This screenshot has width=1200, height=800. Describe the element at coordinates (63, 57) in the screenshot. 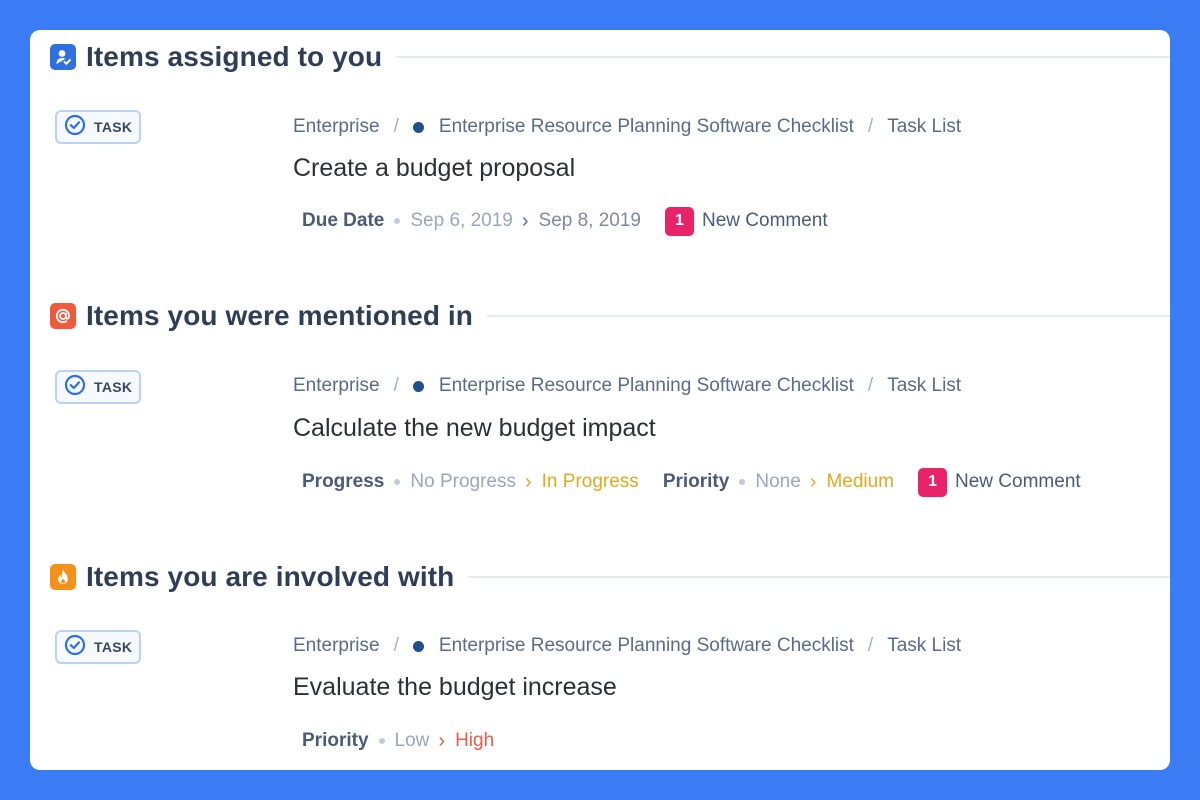

I see `user-check-icon` at that location.